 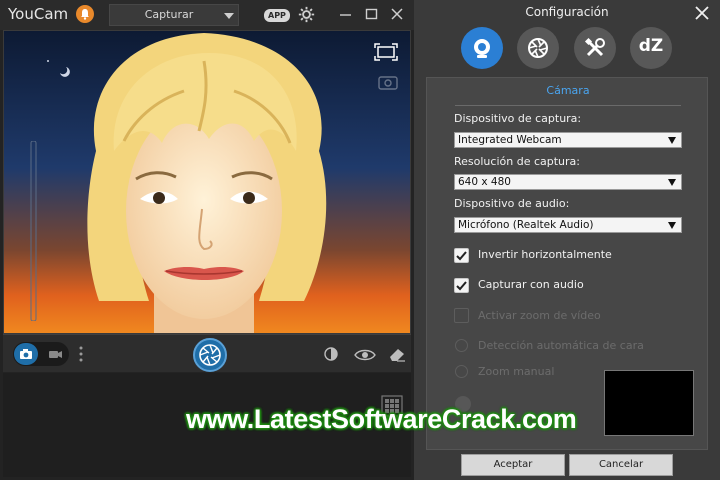 I want to click on app-badge: APP, so click(x=277, y=15).